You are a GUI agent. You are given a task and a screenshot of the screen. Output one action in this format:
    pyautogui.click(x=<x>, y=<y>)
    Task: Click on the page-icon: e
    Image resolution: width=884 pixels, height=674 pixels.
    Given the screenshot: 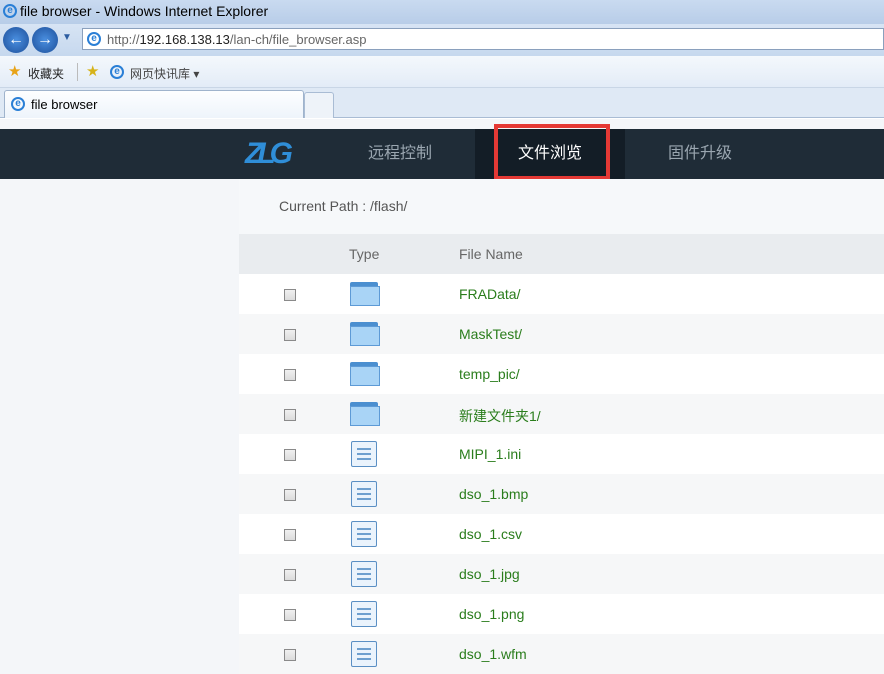 What is the action you would take?
    pyautogui.click(x=94, y=39)
    